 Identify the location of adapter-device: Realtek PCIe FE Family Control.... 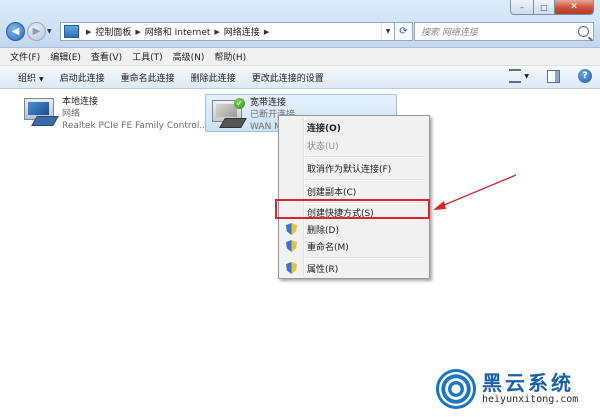
(135, 126).